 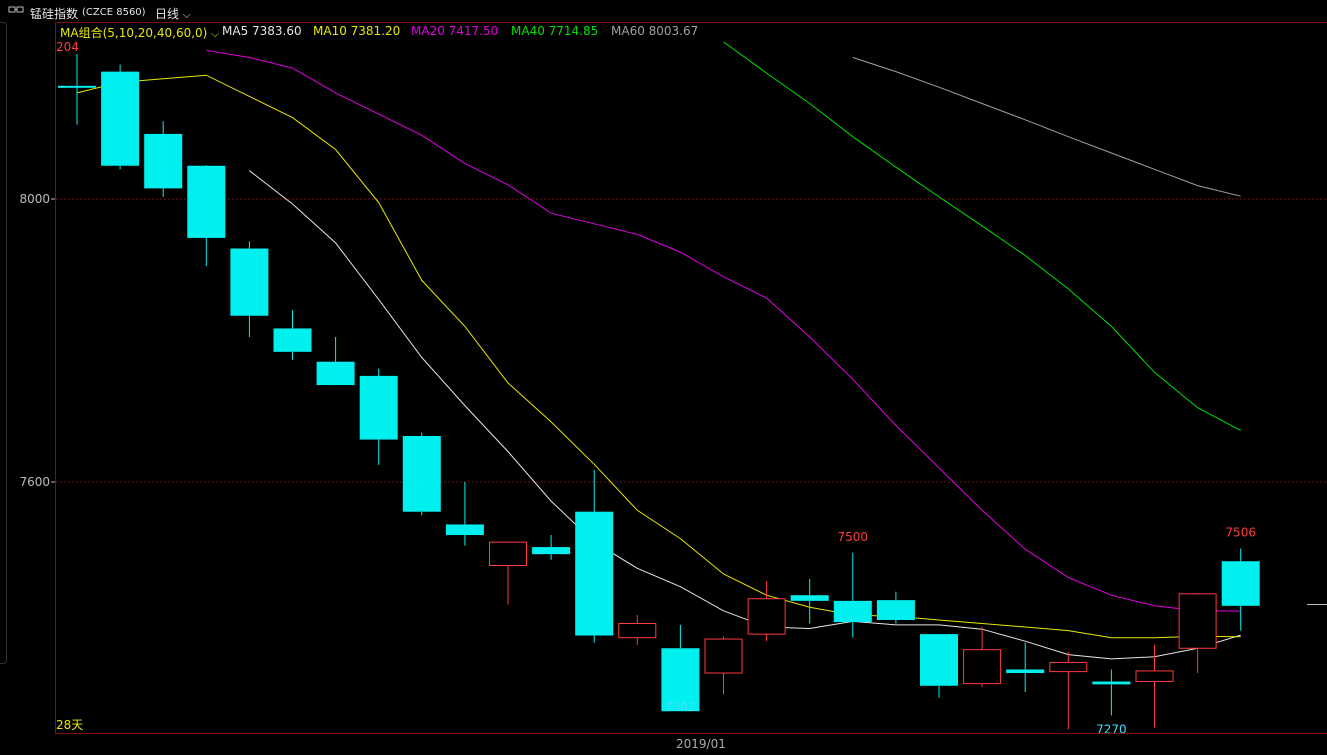 I want to click on price-annotation: 7302, so click(x=680, y=707).